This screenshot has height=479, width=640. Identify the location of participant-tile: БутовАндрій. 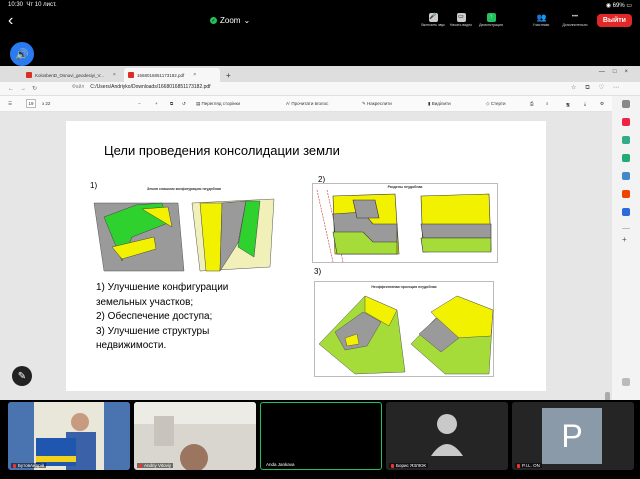
(69, 436).